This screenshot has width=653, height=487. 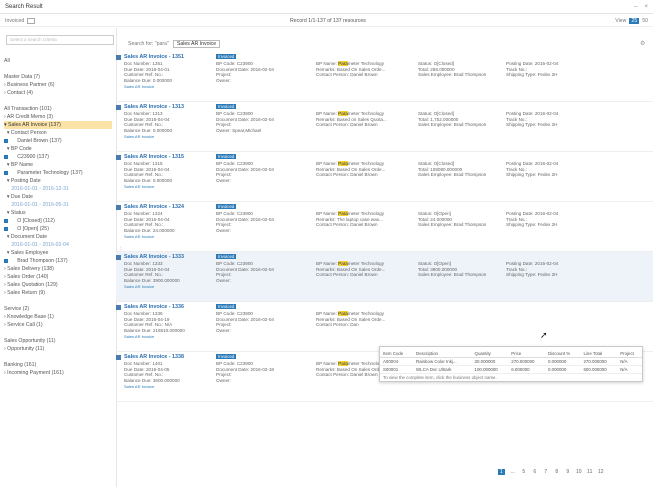 I want to click on filter-item: ▾ Document Date, so click(x=58, y=237).